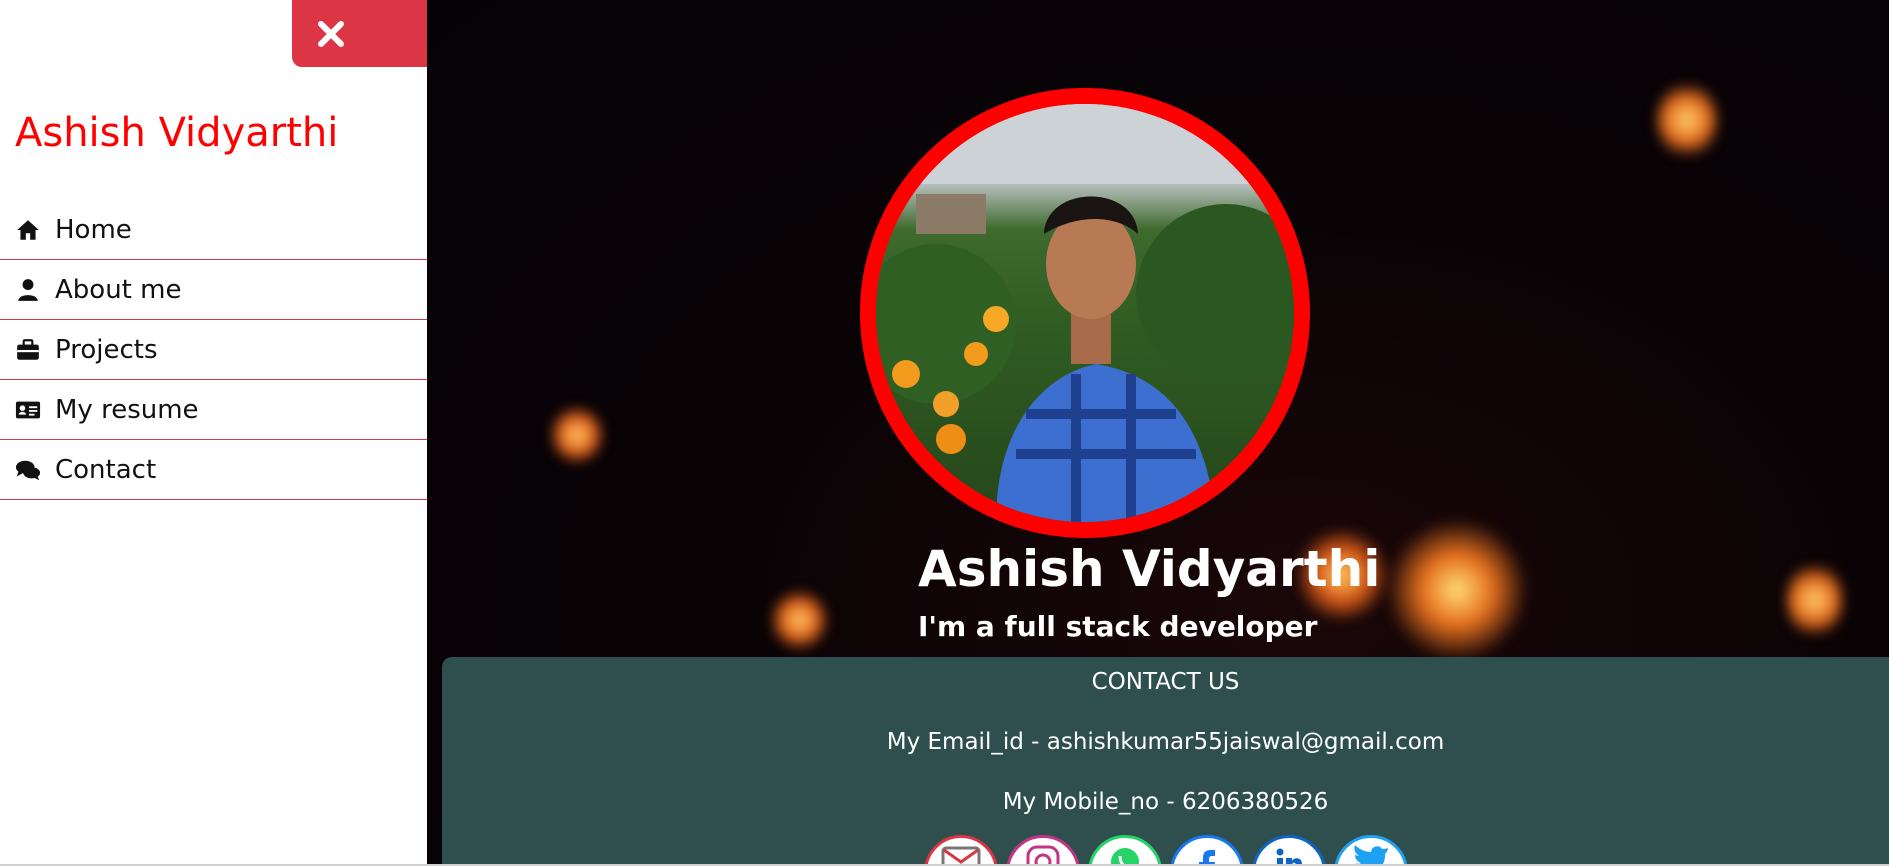  What do you see at coordinates (1370, 855) in the screenshot?
I see `twitter-icon` at bounding box center [1370, 855].